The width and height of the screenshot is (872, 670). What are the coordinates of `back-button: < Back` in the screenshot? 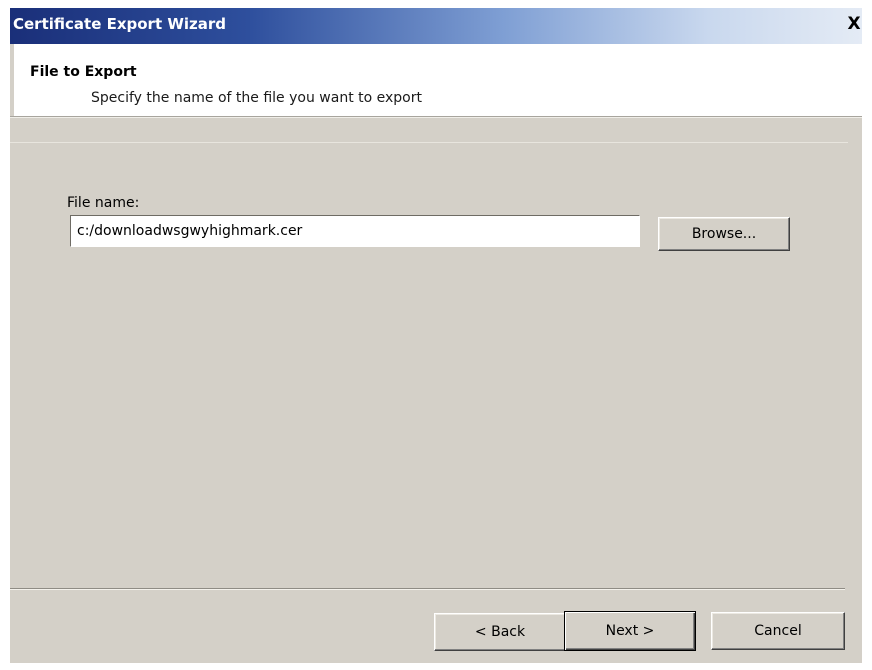 It's located at (500, 632).